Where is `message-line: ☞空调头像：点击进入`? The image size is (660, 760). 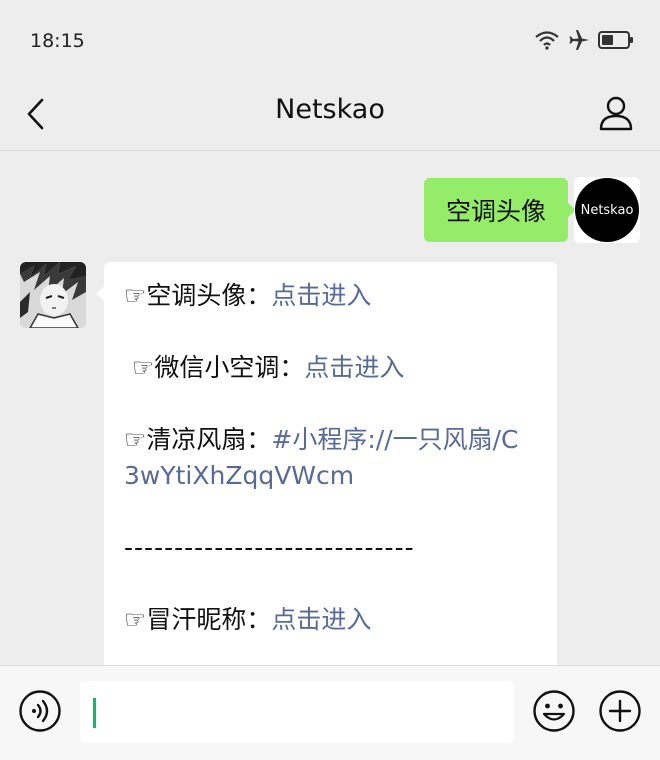
message-line: ☞空调头像：点击进入 is located at coordinates (248, 295).